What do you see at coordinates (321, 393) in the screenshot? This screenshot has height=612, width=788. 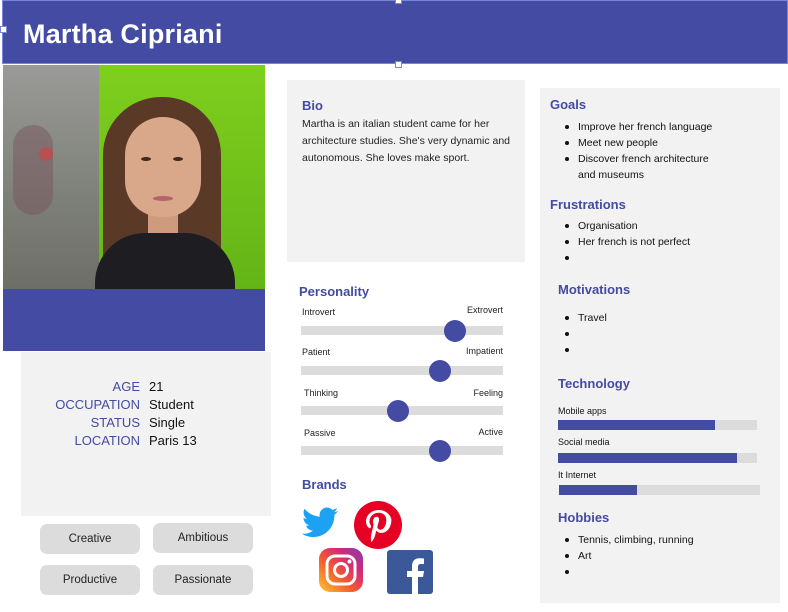 I see `slider-label-thinking: Thinking` at bounding box center [321, 393].